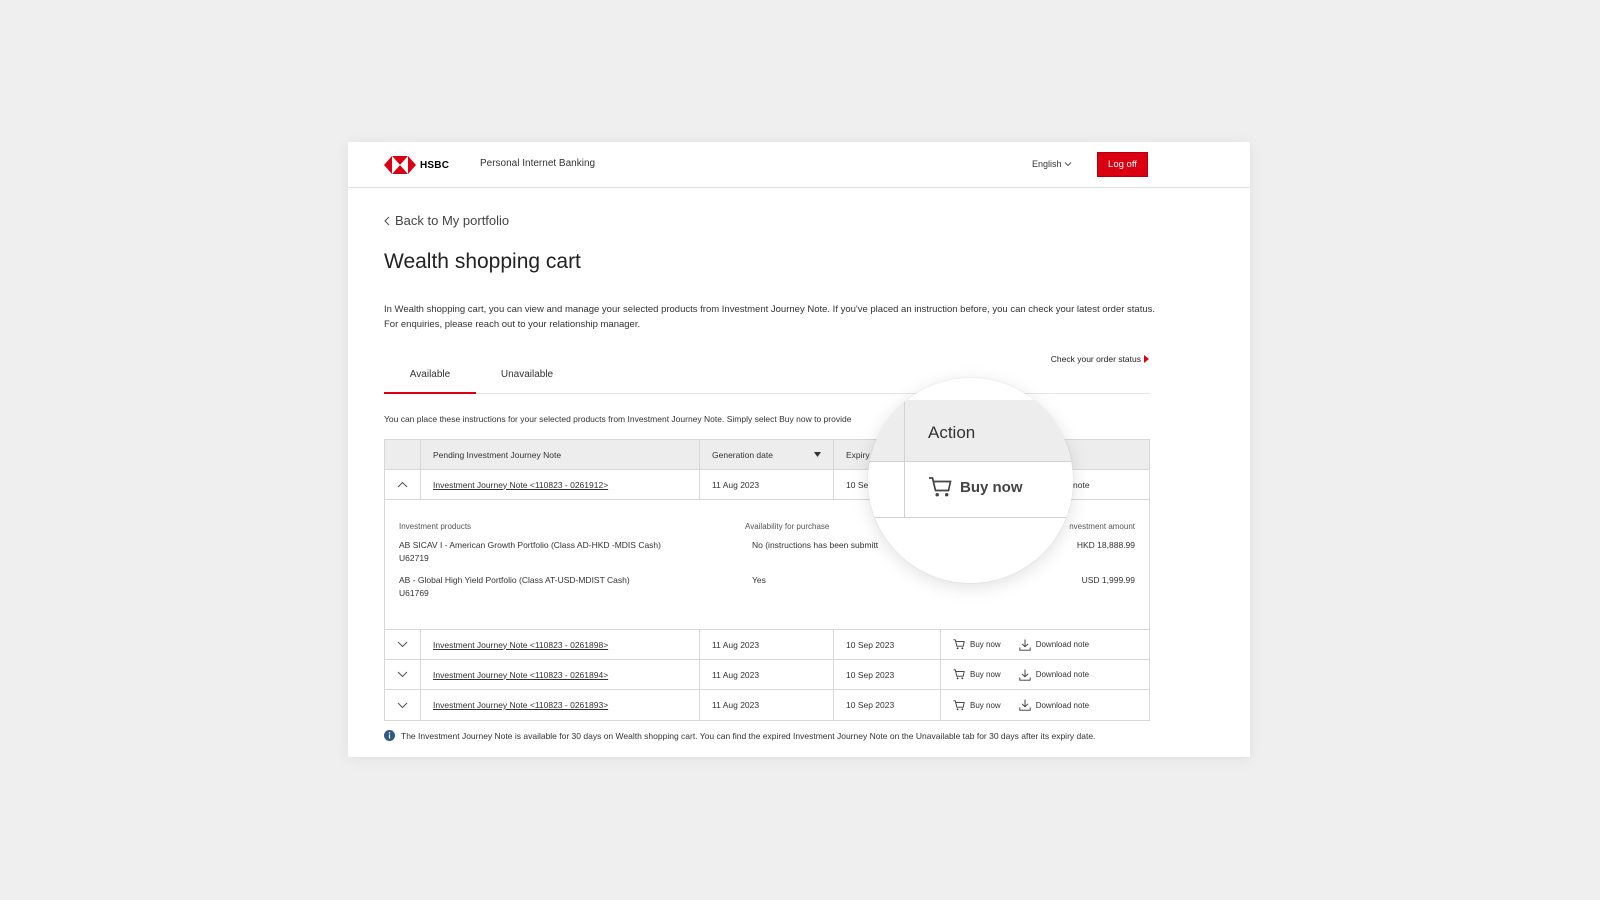 The width and height of the screenshot is (1600, 900). I want to click on collapse-toggle, so click(402, 484).